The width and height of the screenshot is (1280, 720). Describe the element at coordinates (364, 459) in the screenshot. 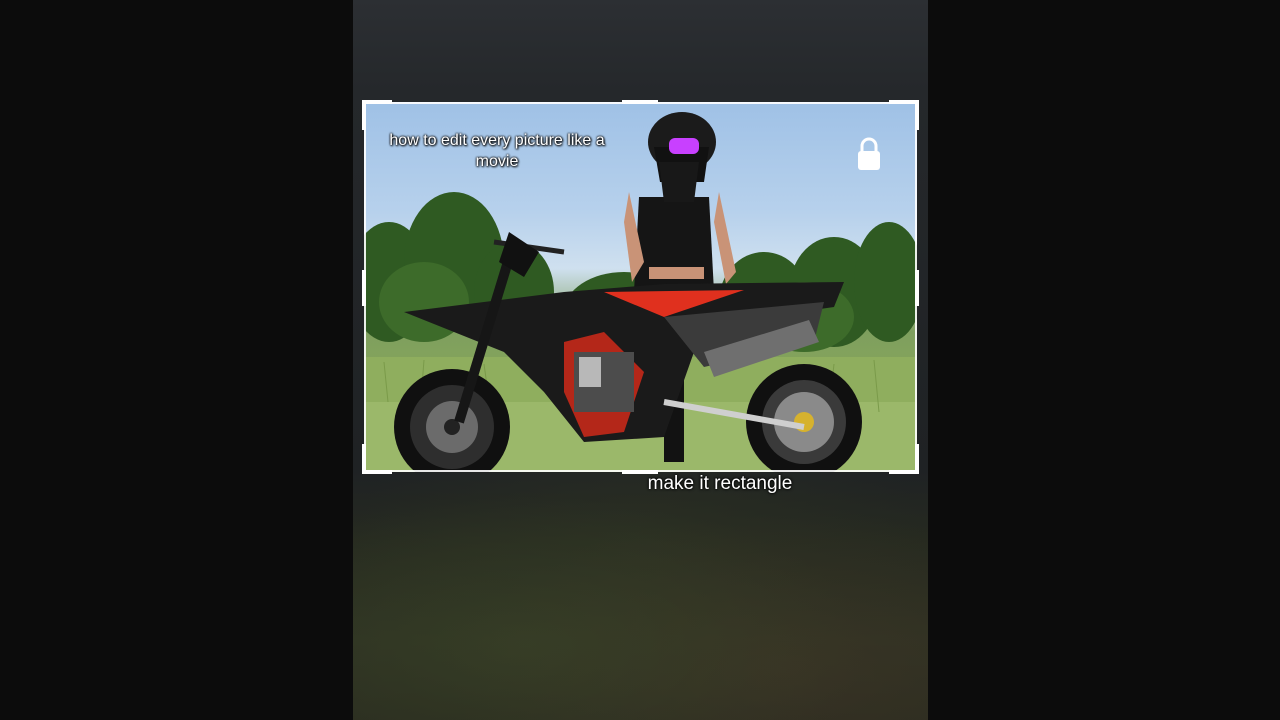

I see `crop-handle-bottom-left-vertical` at that location.